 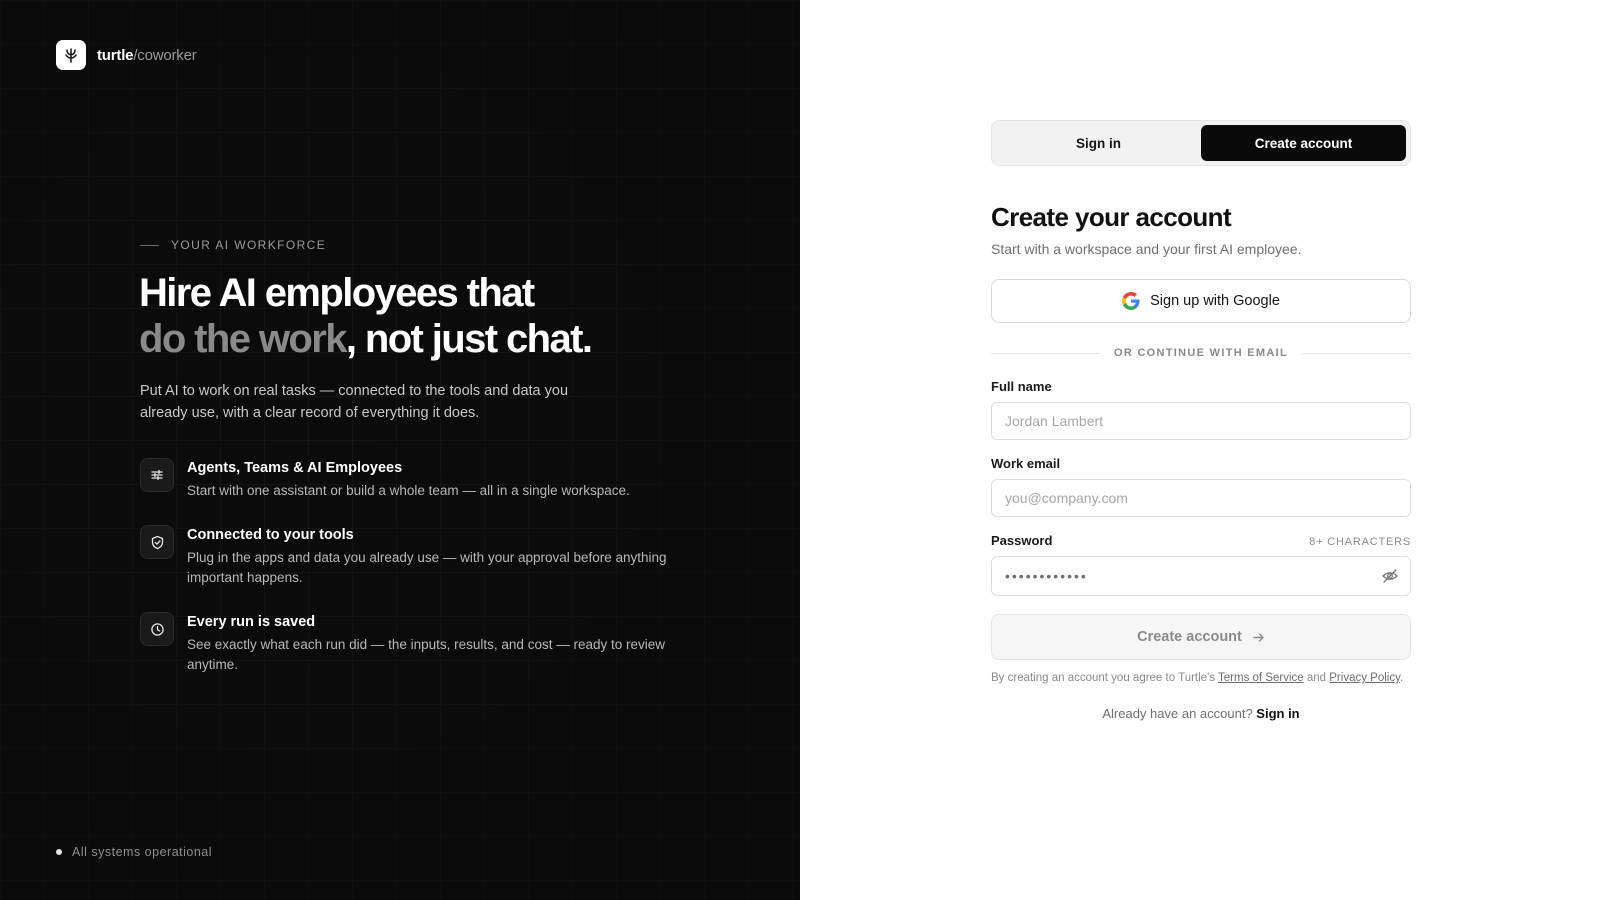 What do you see at coordinates (295, 468) in the screenshot?
I see `feature-title: Agents, Teams & AI Employees` at bounding box center [295, 468].